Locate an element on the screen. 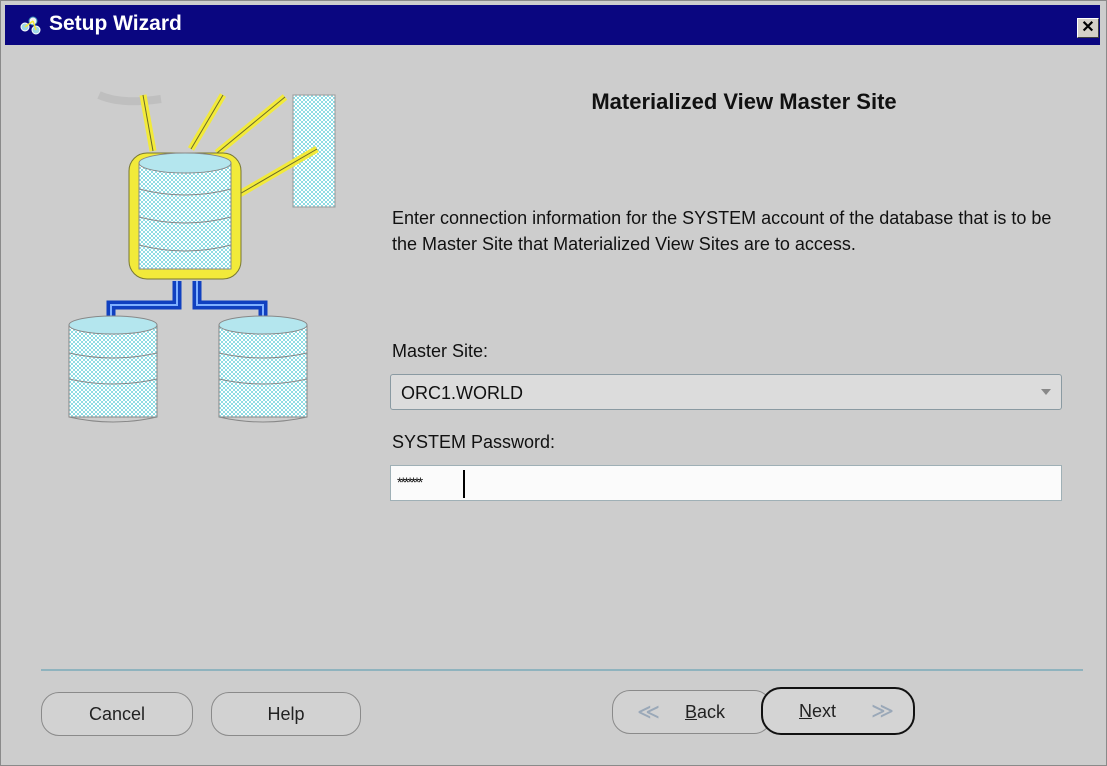 The width and height of the screenshot is (1107, 766). next-button-label: Next is located at coordinates (818, 711).